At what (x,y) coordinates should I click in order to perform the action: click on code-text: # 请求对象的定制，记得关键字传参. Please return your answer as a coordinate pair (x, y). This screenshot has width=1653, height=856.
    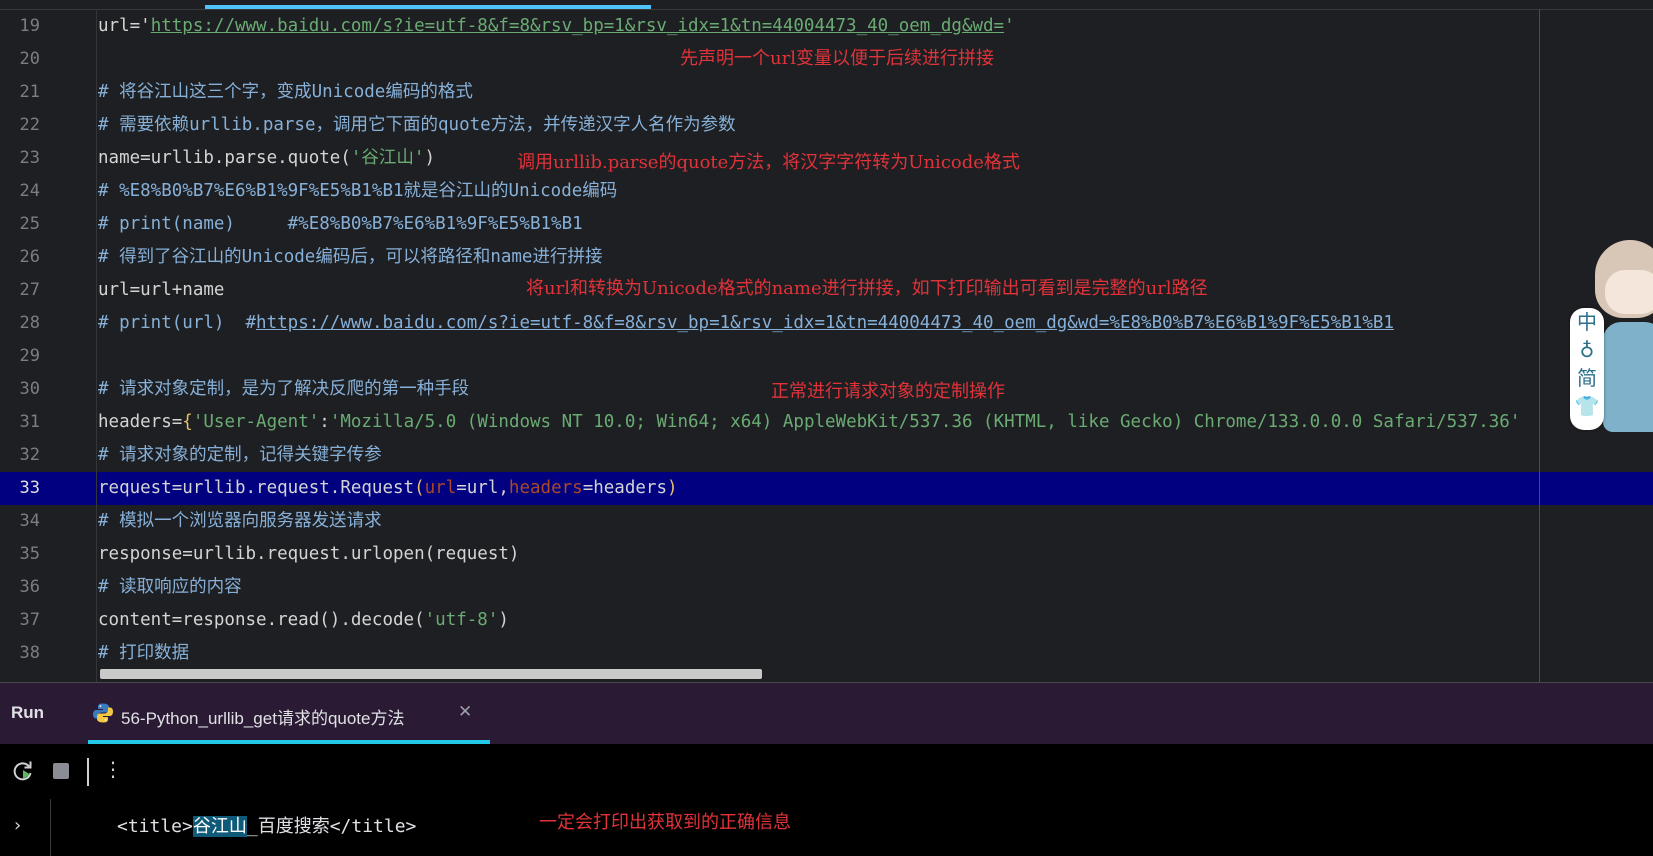
    Looking at the image, I should click on (240, 455).